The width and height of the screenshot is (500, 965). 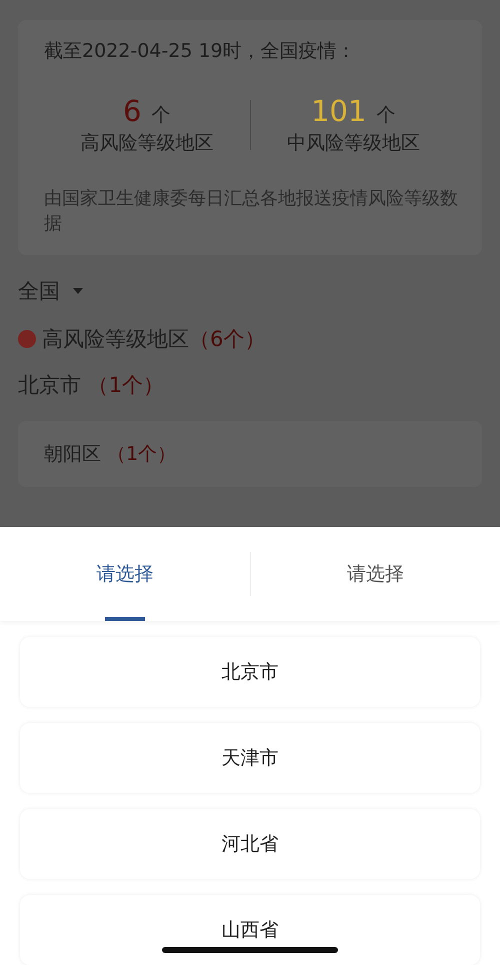 I want to click on section-count: （6个）, so click(x=227, y=339).